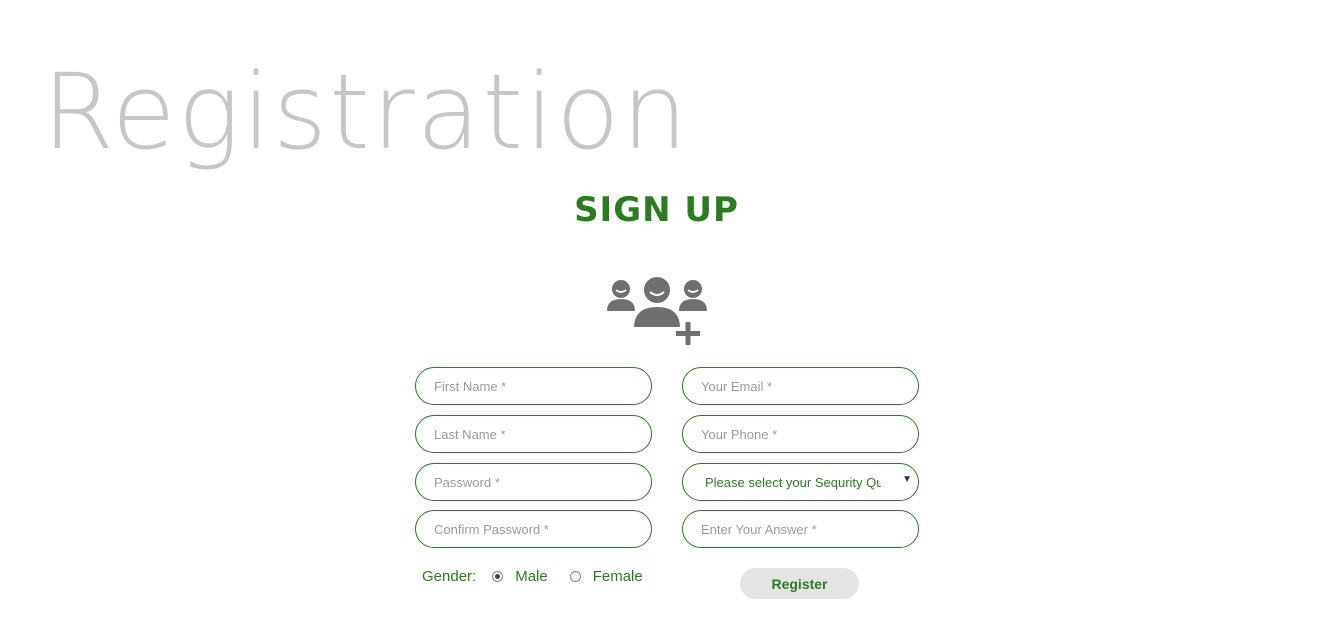 Image resolution: width=1329 pixels, height=635 pixels. I want to click on signup-heading: SIGN UP, so click(656, 210).